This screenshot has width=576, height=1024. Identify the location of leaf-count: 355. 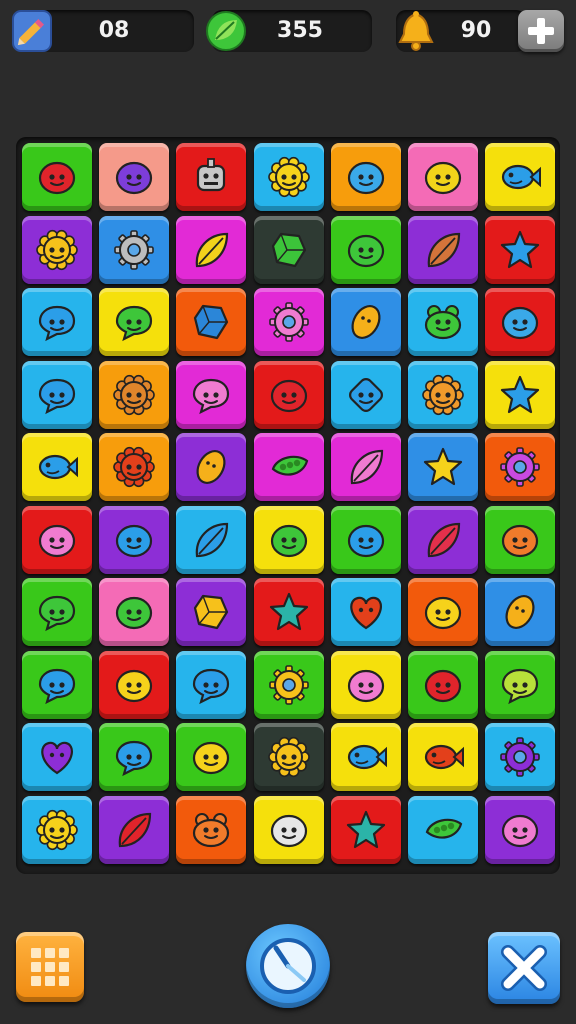
(300, 30).